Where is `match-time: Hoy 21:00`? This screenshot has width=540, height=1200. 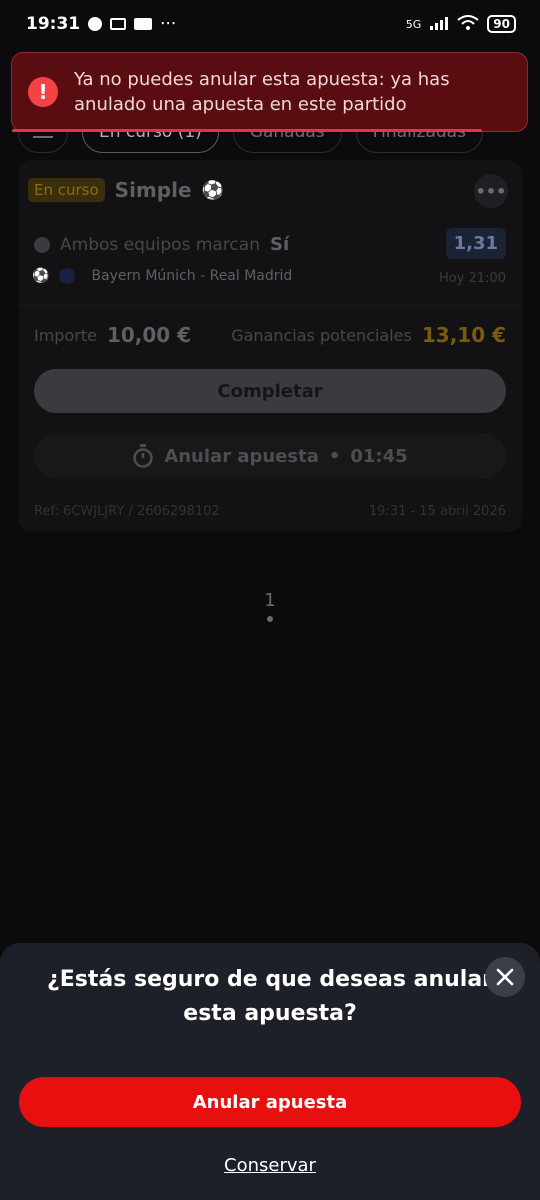
match-time: Hoy 21:00 is located at coordinates (472, 278).